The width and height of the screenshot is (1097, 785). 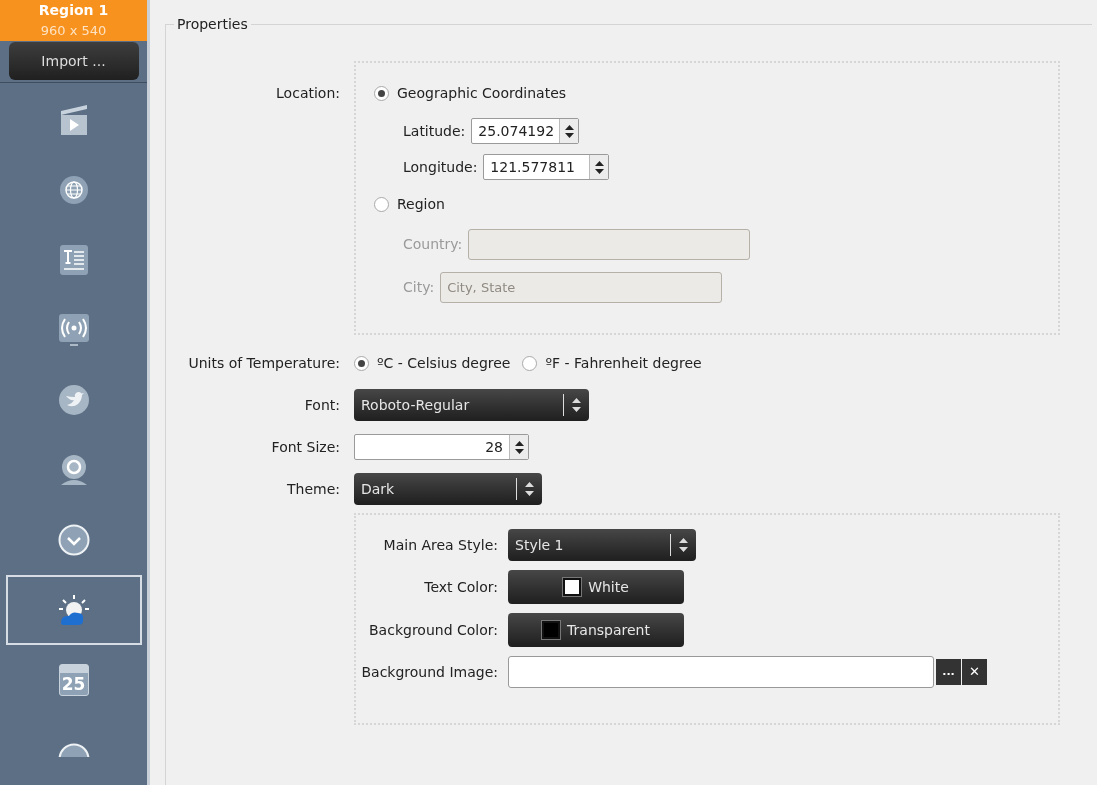 I want to click on radio-option: ºC - Celsius degree, so click(x=432, y=363).